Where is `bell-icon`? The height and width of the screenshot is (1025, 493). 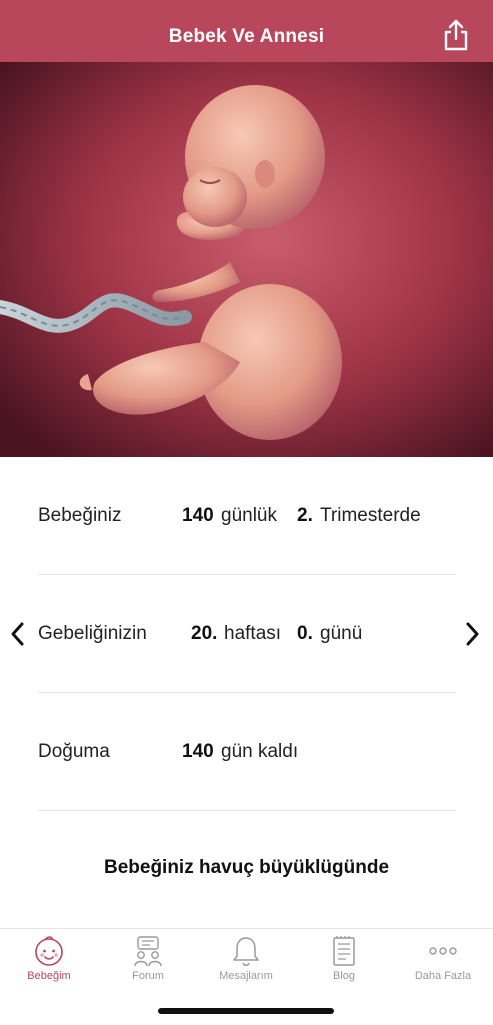
bell-icon is located at coordinates (246, 951).